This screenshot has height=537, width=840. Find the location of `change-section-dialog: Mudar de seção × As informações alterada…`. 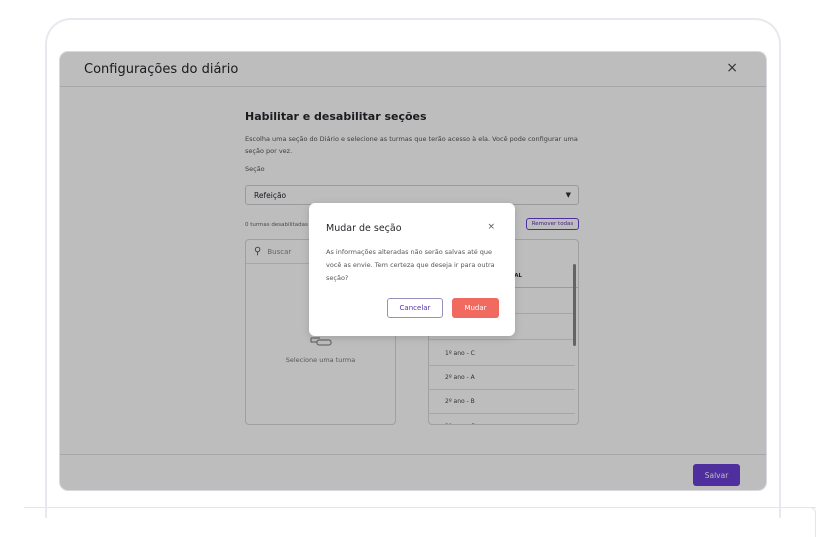

change-section-dialog: Mudar de seção × As informações alterada… is located at coordinates (412, 269).